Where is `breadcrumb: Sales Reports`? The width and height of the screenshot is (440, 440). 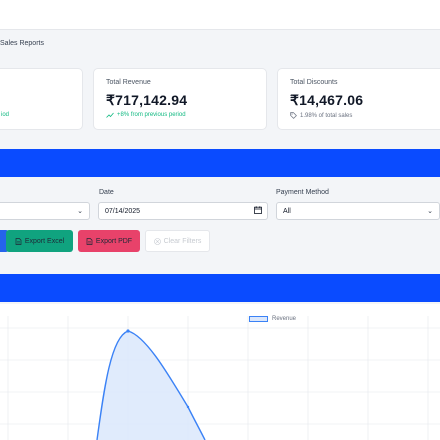
breadcrumb: Sales Reports is located at coordinates (22, 43).